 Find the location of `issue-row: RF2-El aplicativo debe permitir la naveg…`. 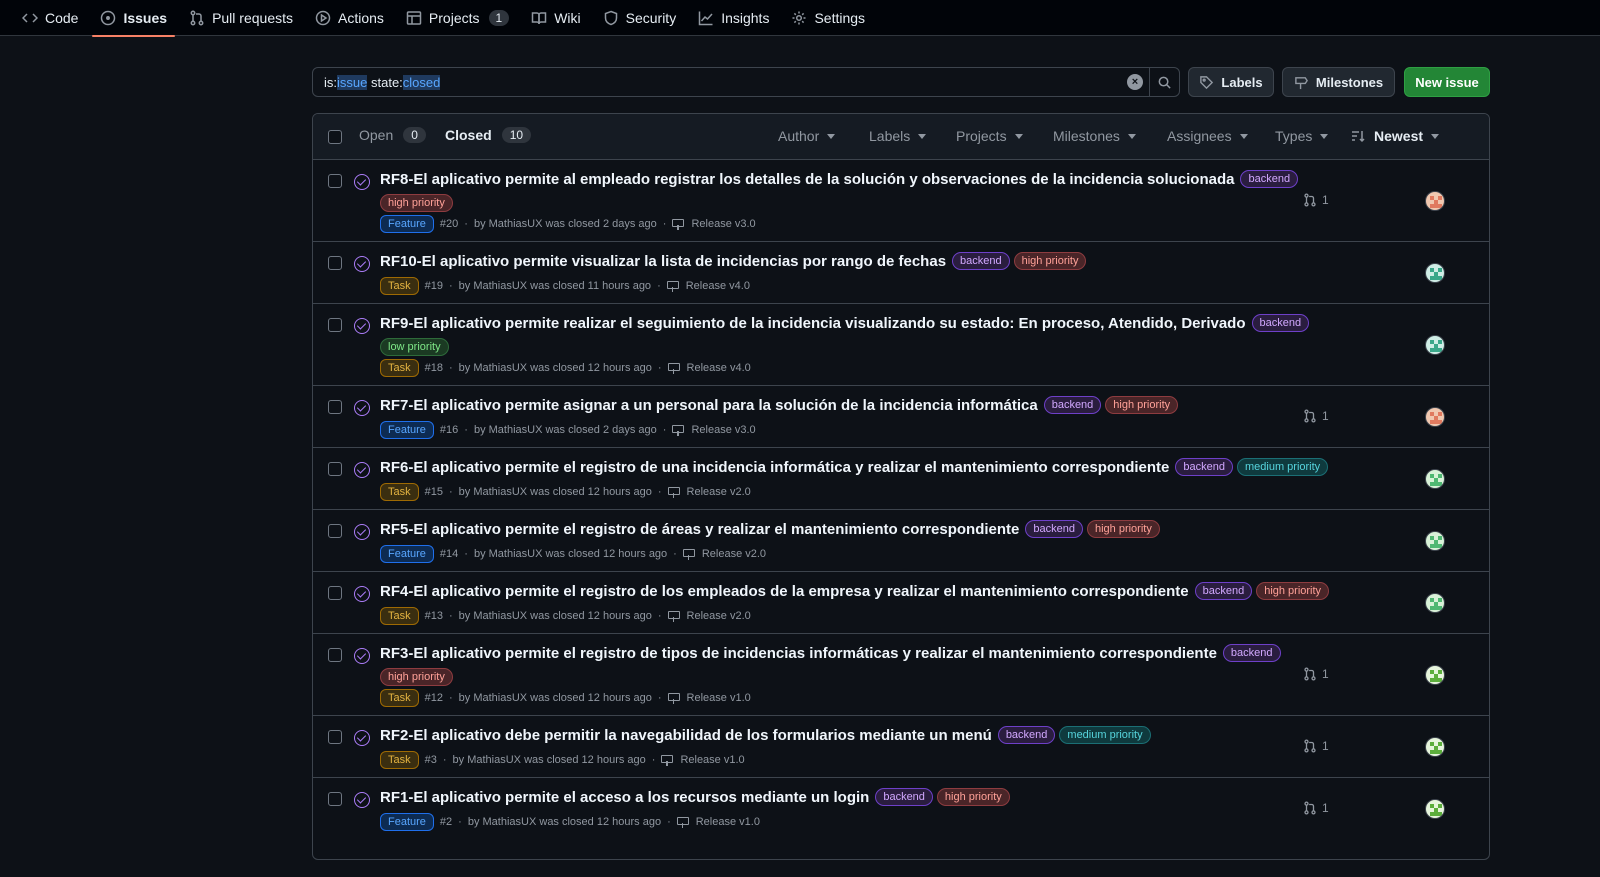

issue-row: RF2-El aplicativo debe permitir la naveg… is located at coordinates (901, 747).